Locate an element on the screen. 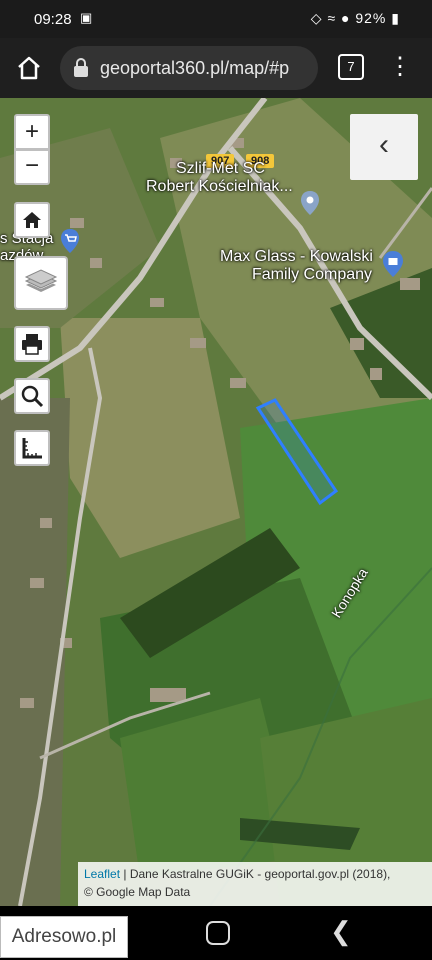  map-home-button is located at coordinates (32, 220).